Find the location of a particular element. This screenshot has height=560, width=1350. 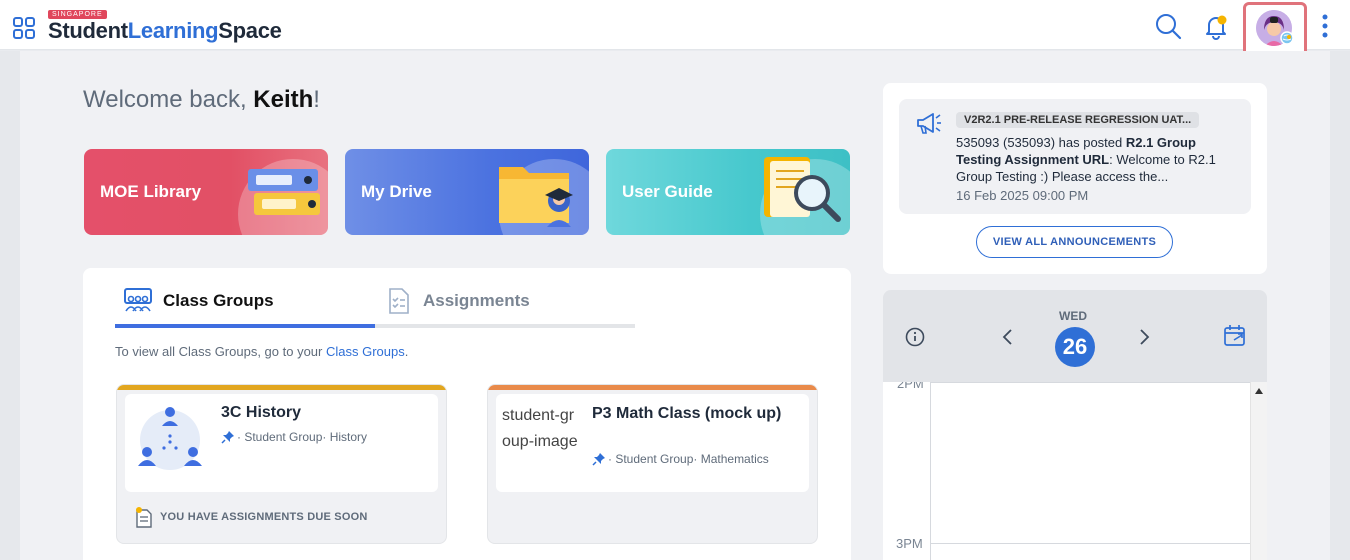

calendar-scrollbar is located at coordinates (1258, 471).